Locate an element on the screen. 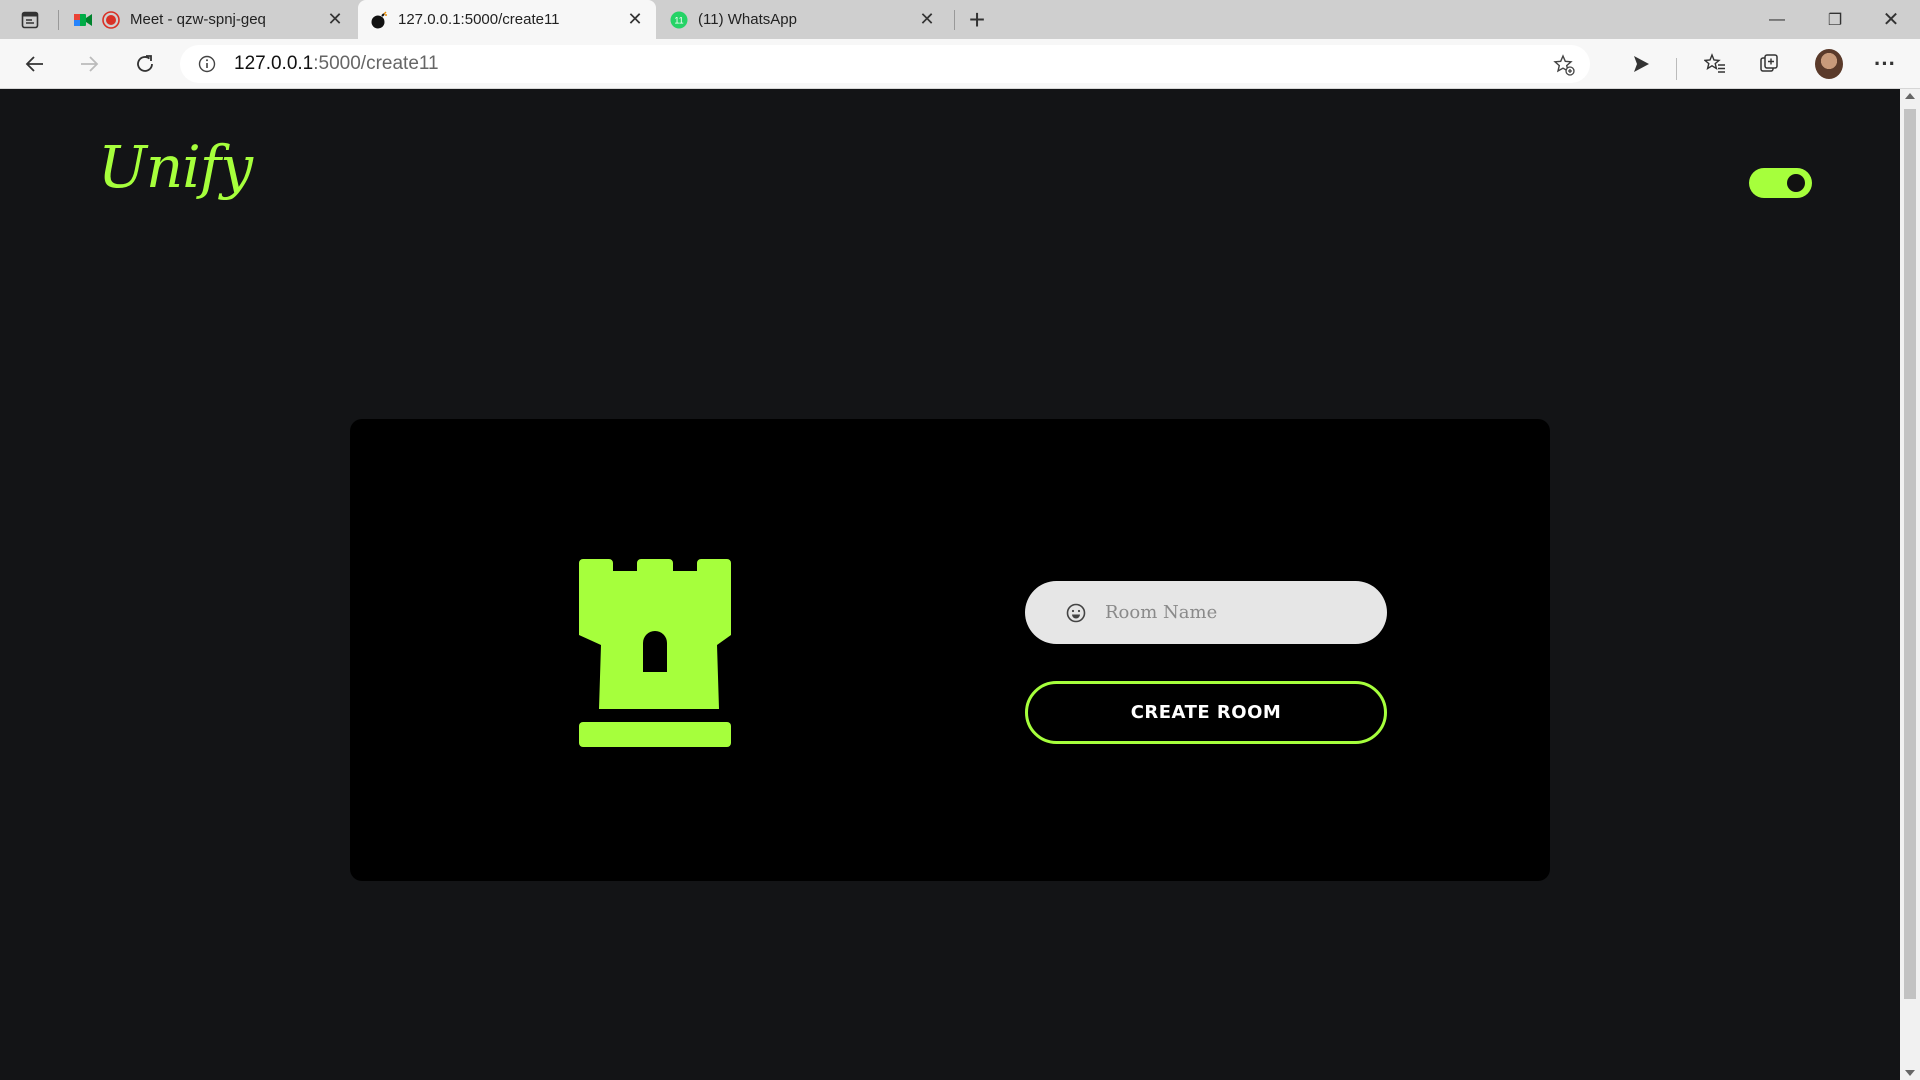  refresh-icon is located at coordinates (145, 64).